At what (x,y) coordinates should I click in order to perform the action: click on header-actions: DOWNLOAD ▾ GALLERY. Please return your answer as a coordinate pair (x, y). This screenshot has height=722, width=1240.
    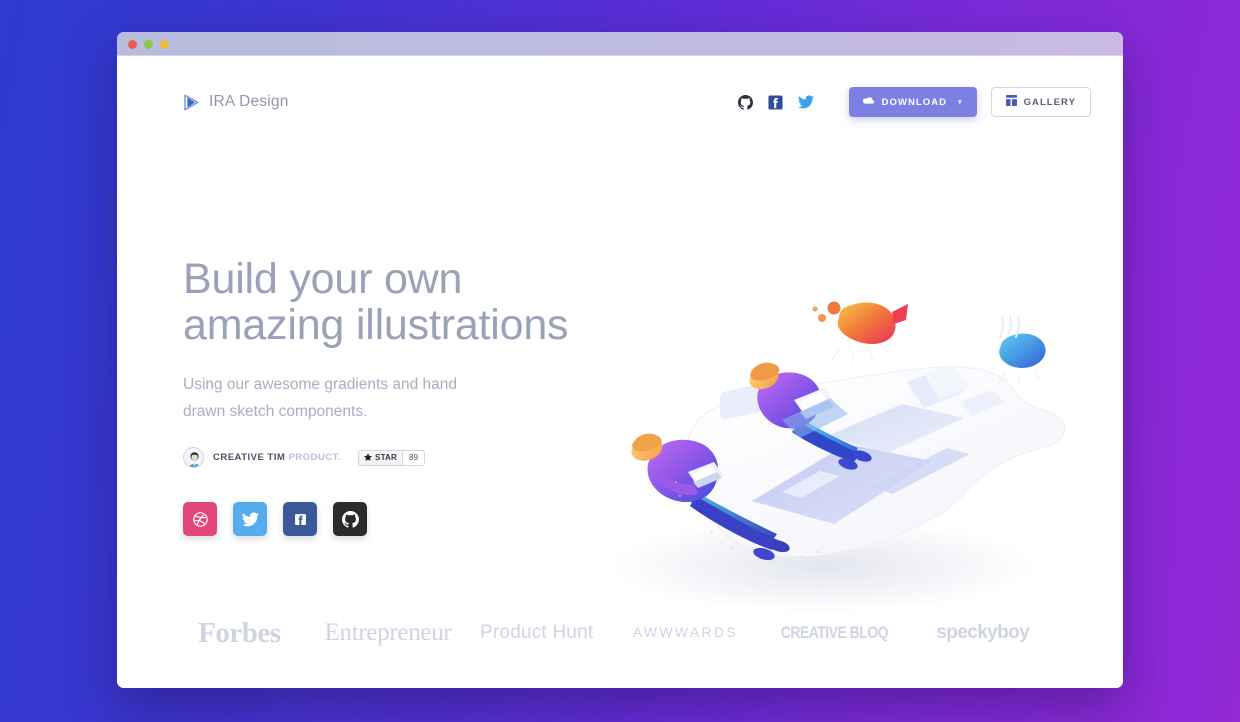
    Looking at the image, I should click on (911, 102).